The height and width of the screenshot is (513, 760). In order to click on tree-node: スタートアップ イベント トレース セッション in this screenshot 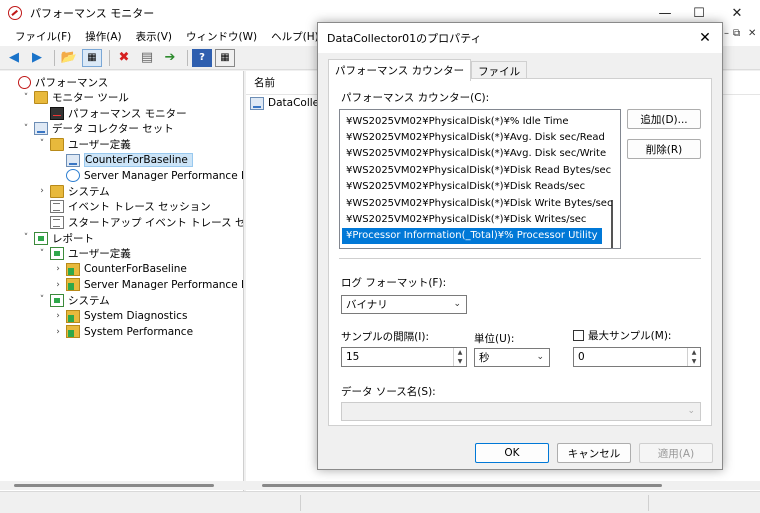, I will do `click(139, 222)`.